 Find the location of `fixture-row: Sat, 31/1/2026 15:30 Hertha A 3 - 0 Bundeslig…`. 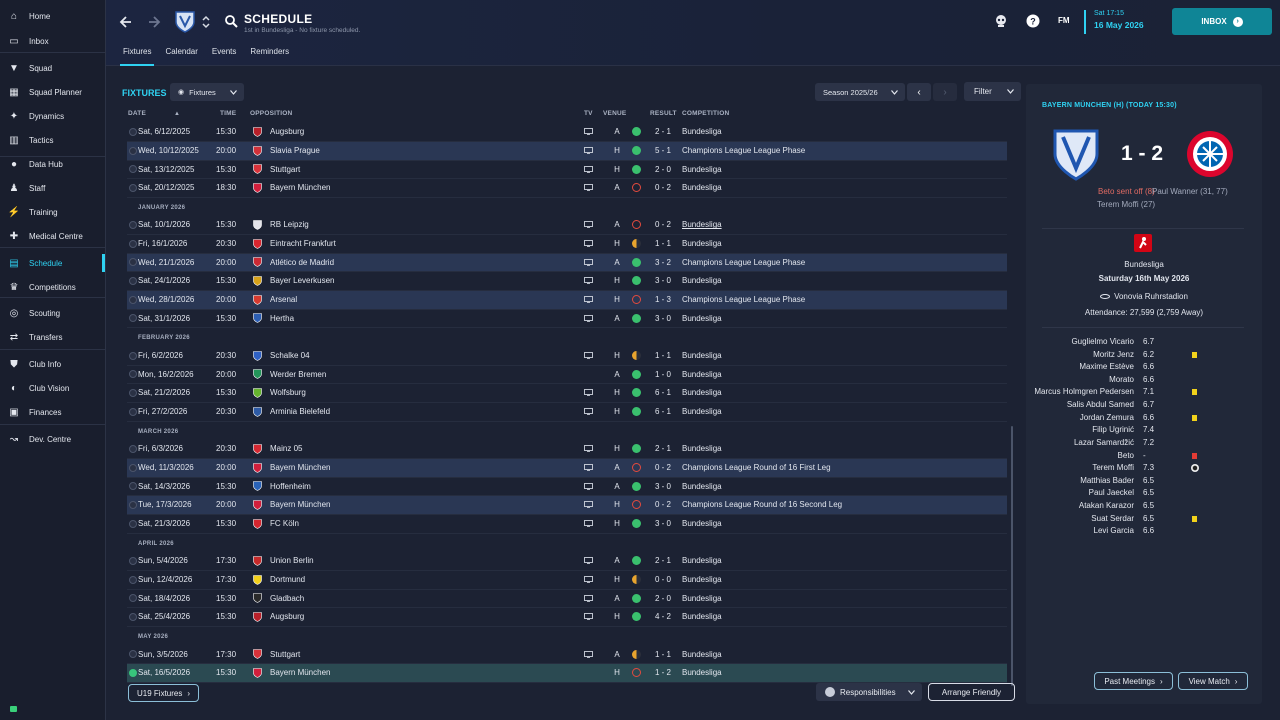

fixture-row: Sat, 31/1/2026 15:30 Hertha A 3 - 0 Bundeslig… is located at coordinates (567, 319).